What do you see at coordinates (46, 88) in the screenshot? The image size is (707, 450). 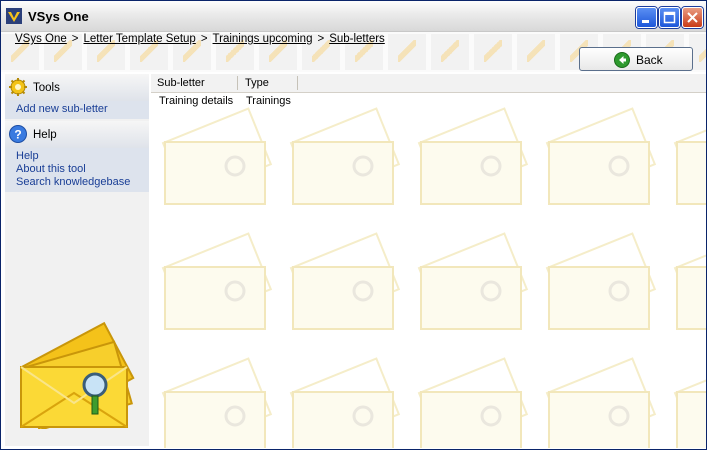 I see `tools-panel-title: Tools` at bounding box center [46, 88].